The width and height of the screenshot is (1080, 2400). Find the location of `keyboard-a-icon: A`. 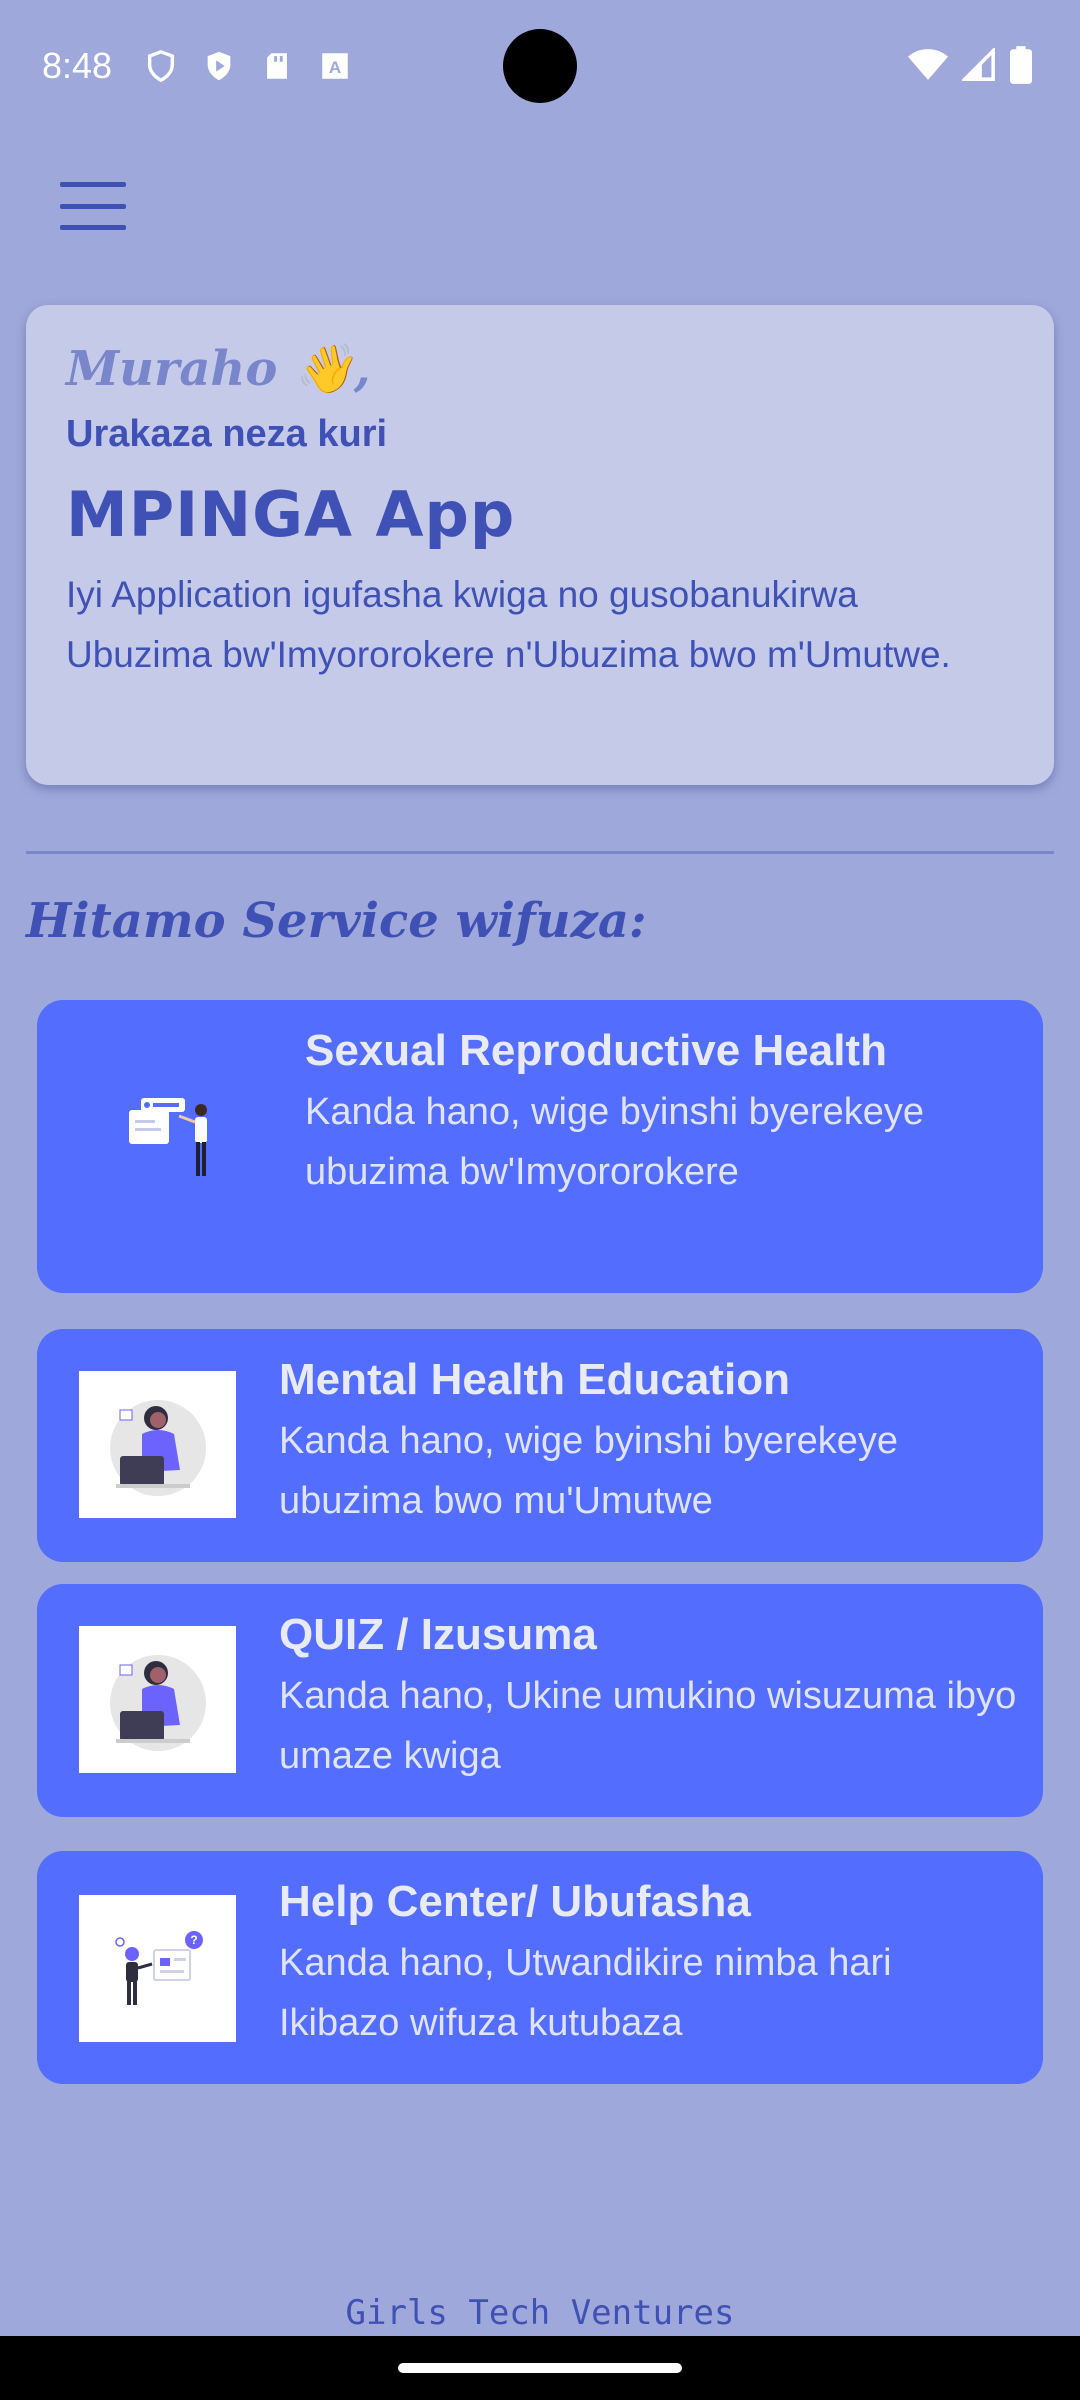

keyboard-a-icon: A is located at coordinates (335, 66).